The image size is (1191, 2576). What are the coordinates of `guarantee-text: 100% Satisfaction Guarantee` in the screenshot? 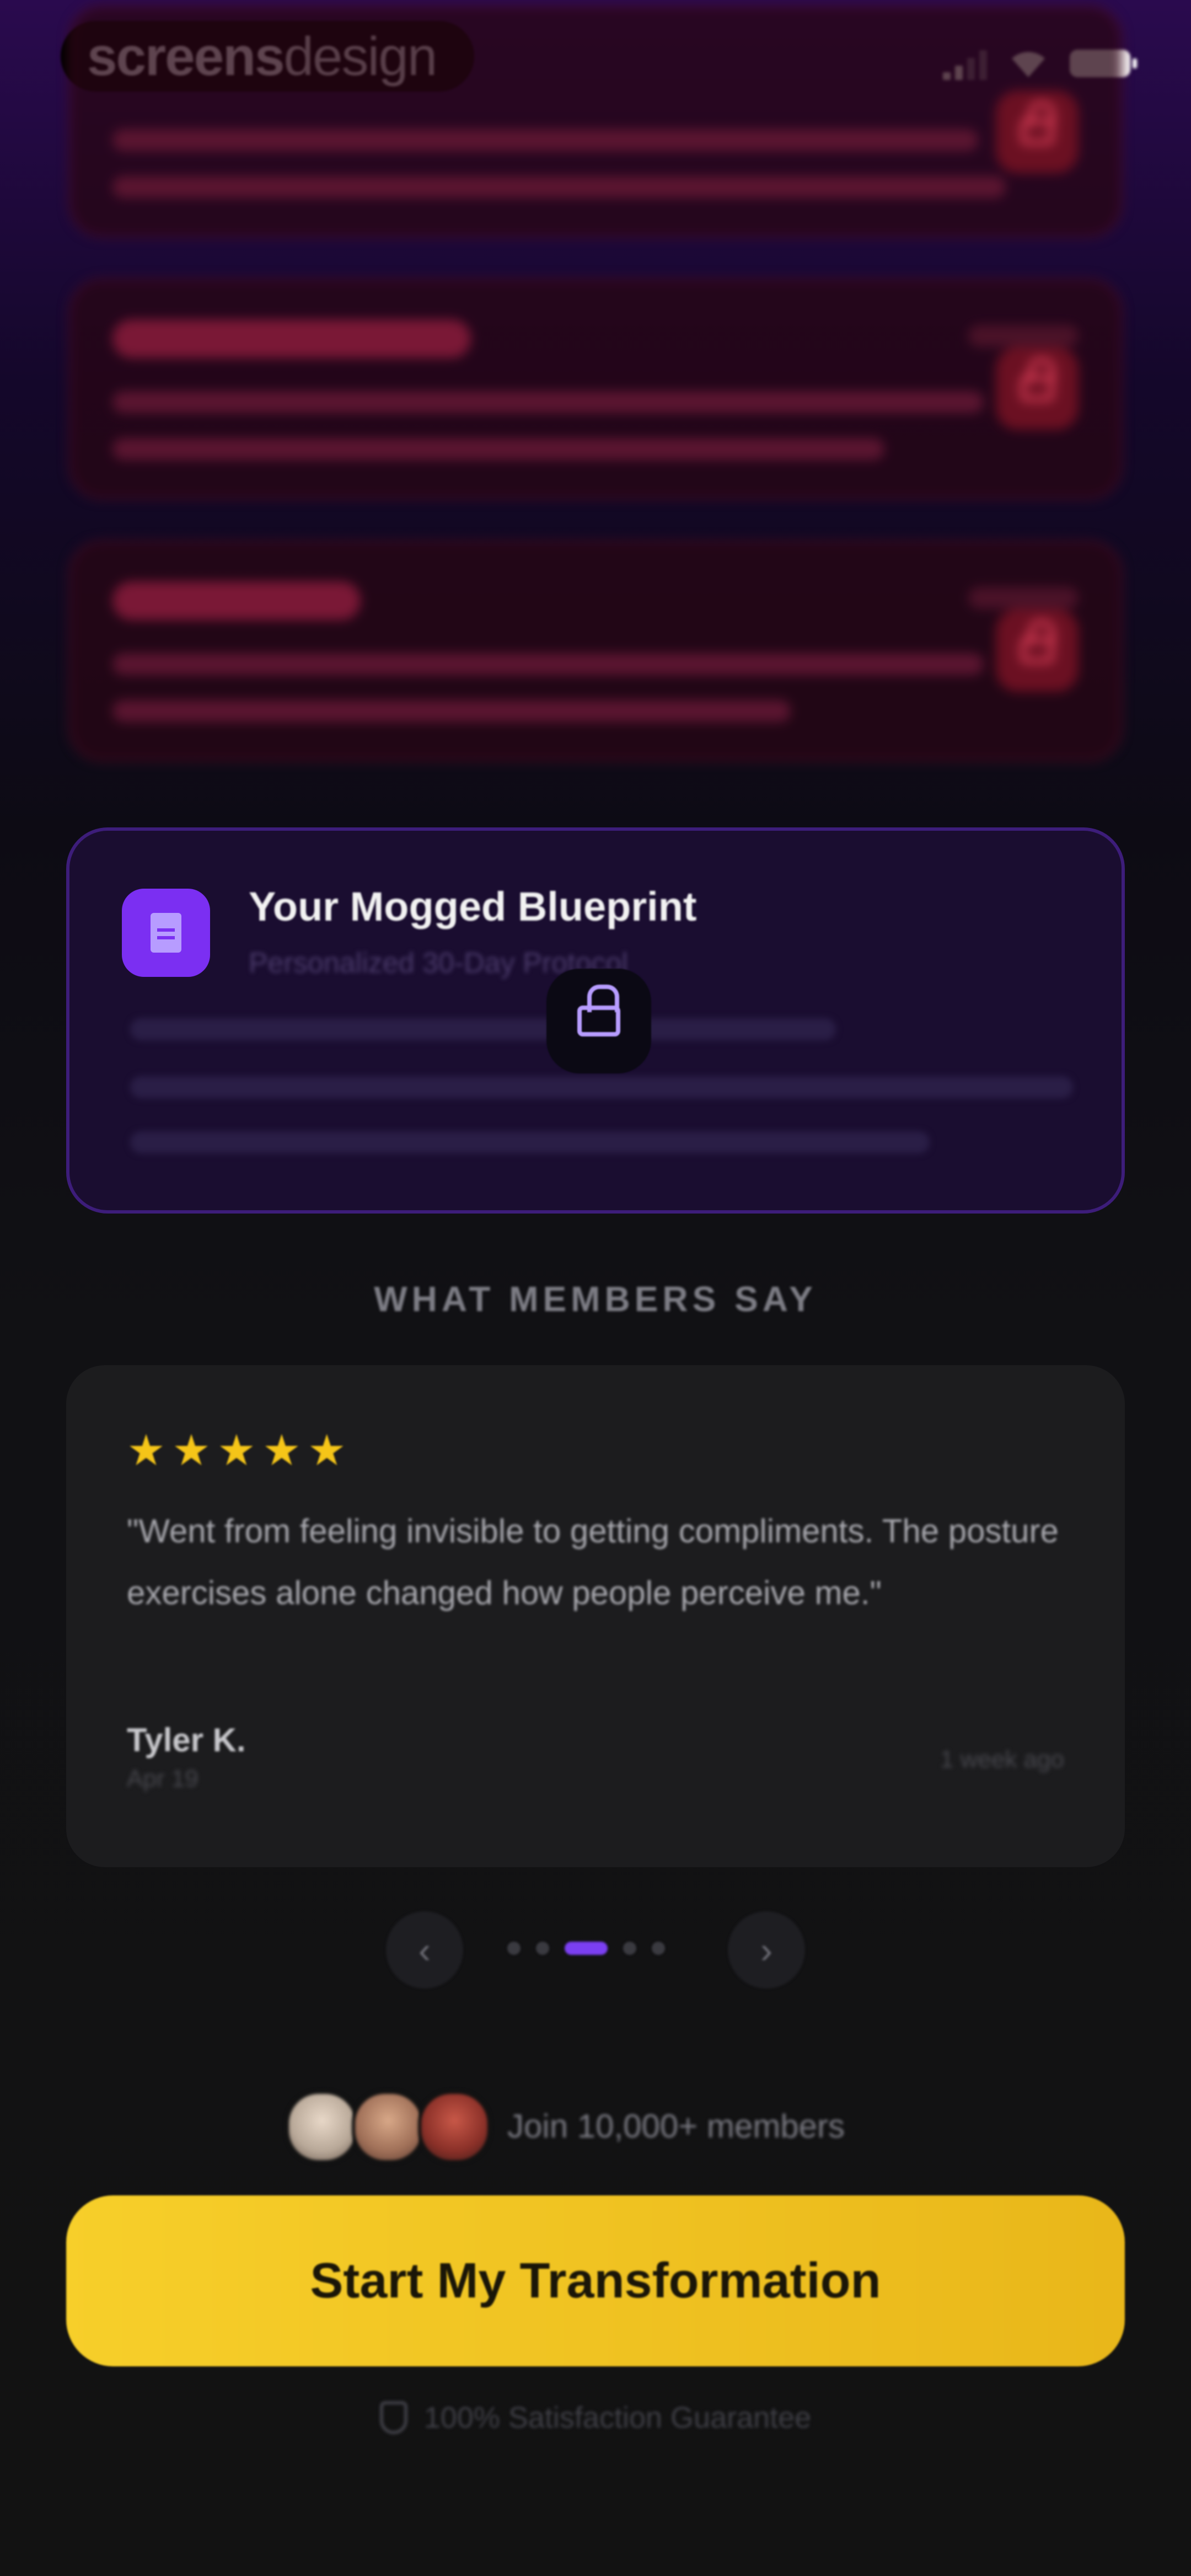 It's located at (617, 2417).